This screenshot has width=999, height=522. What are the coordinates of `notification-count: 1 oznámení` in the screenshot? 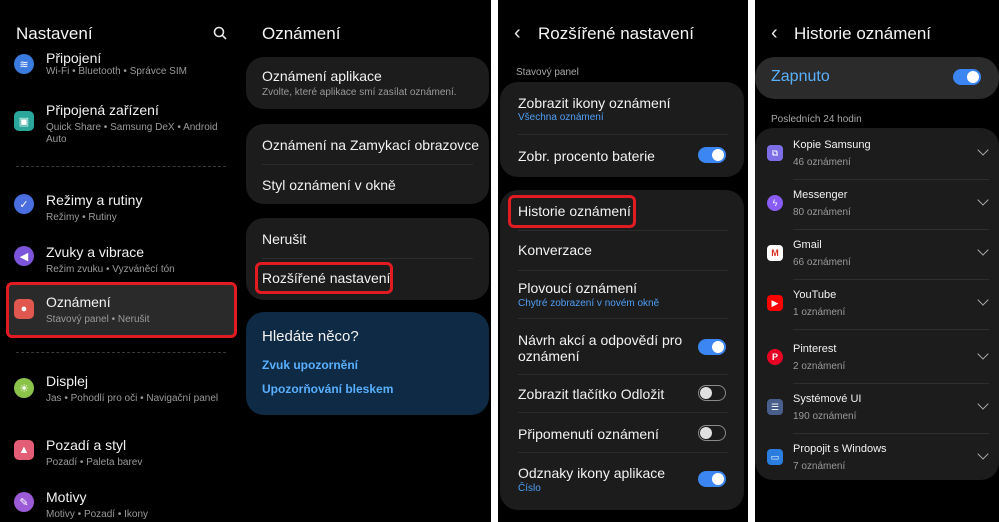 It's located at (819, 312).